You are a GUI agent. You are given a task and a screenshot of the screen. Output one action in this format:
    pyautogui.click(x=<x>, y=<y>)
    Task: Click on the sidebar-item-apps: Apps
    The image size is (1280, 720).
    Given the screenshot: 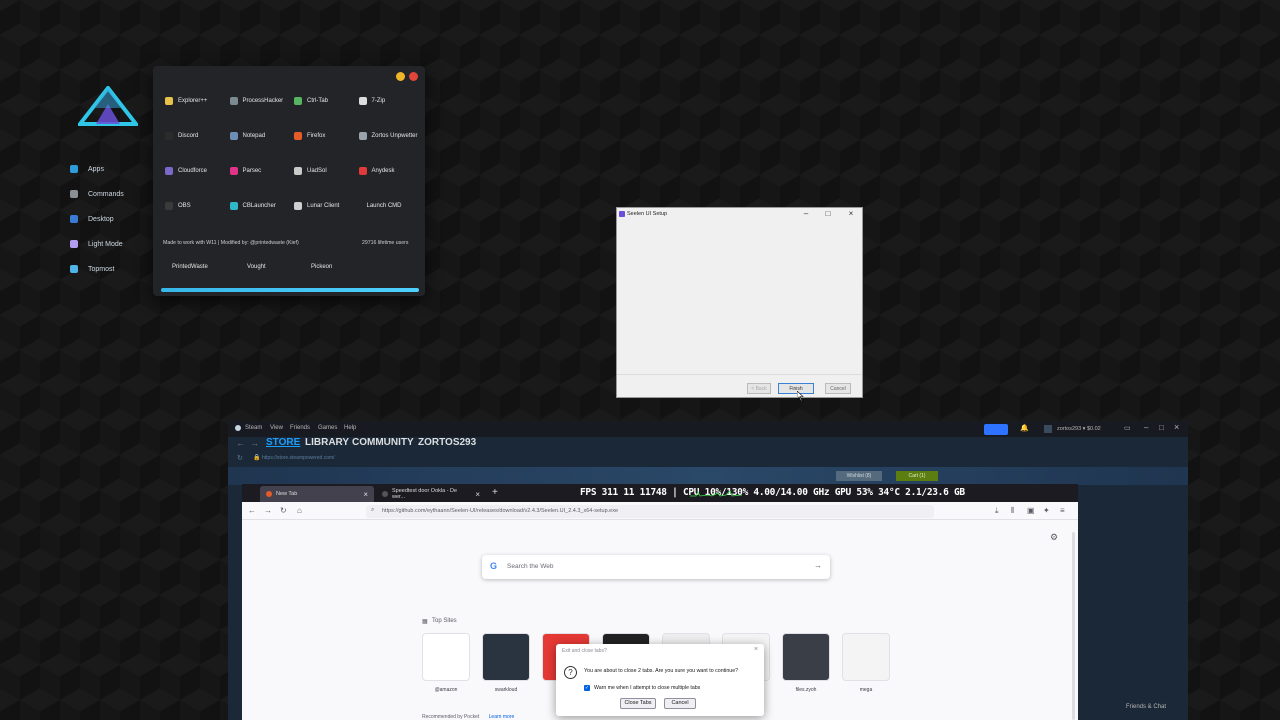 What is the action you would take?
    pyautogui.click(x=110, y=169)
    